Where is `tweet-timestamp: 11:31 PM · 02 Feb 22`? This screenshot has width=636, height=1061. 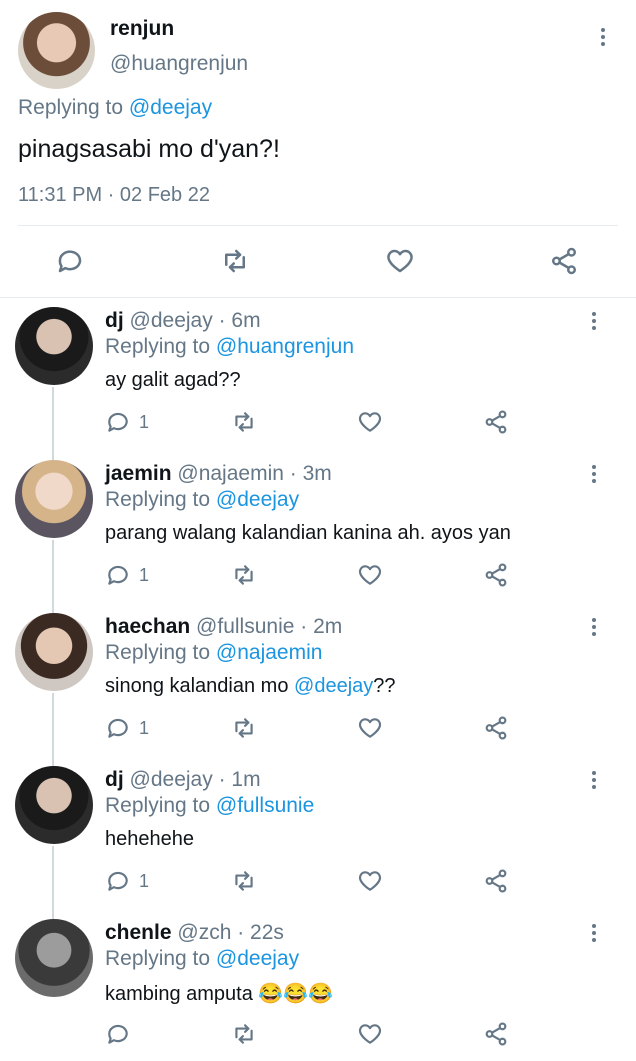
tweet-timestamp: 11:31 PM · 02 Feb 22 is located at coordinates (114, 195).